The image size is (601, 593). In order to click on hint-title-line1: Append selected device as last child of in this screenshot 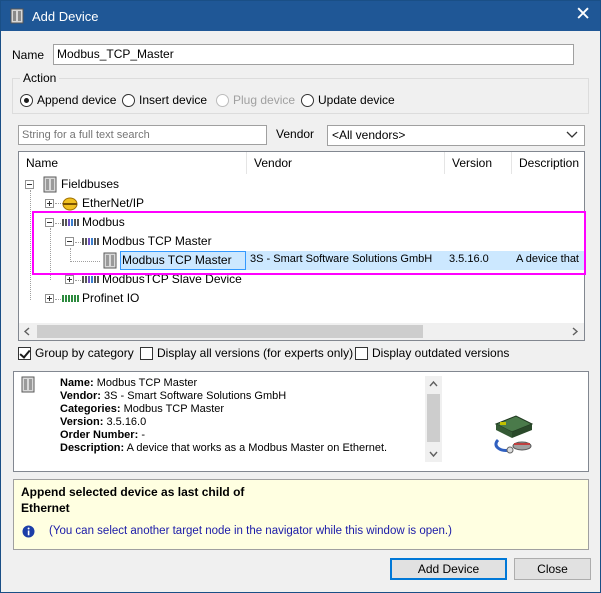, I will do `click(133, 492)`.